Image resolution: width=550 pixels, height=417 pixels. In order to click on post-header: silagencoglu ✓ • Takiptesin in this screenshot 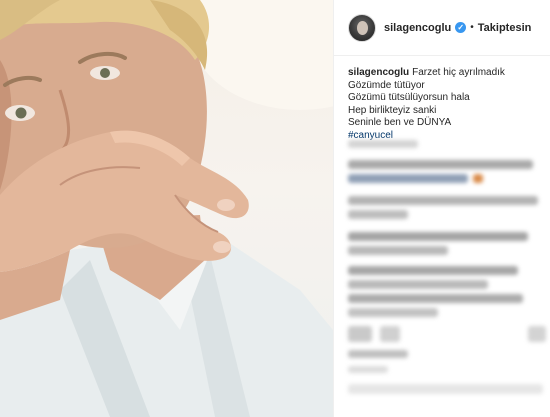, I will do `click(442, 28)`.